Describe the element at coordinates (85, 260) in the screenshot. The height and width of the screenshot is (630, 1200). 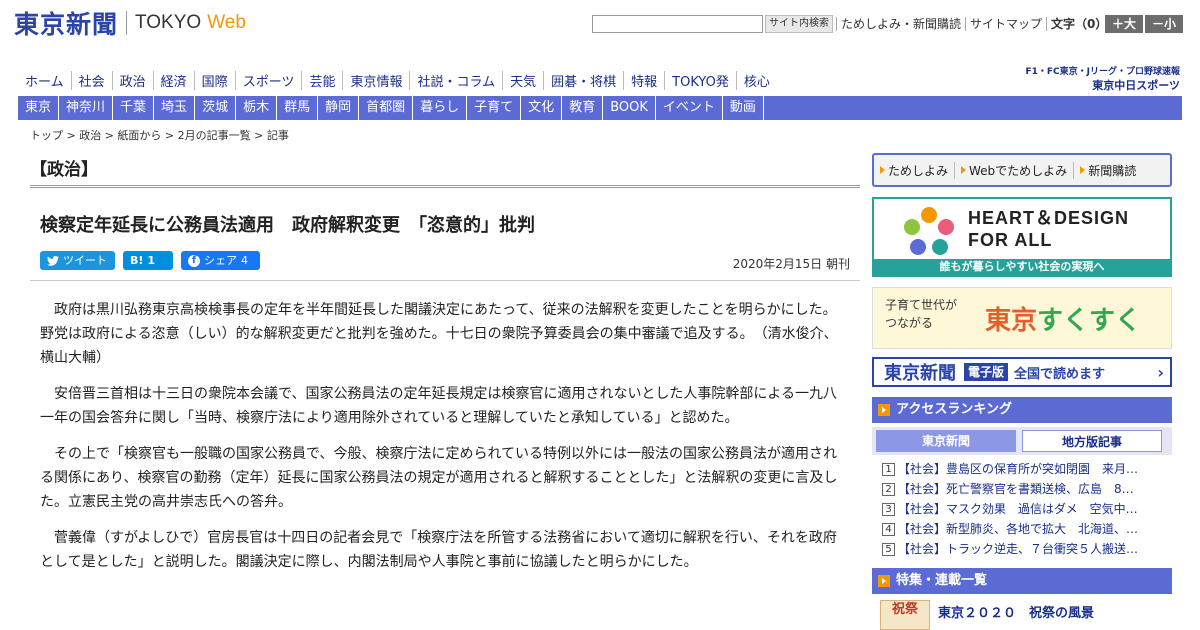
I see `tweet-label: ツイート` at that location.